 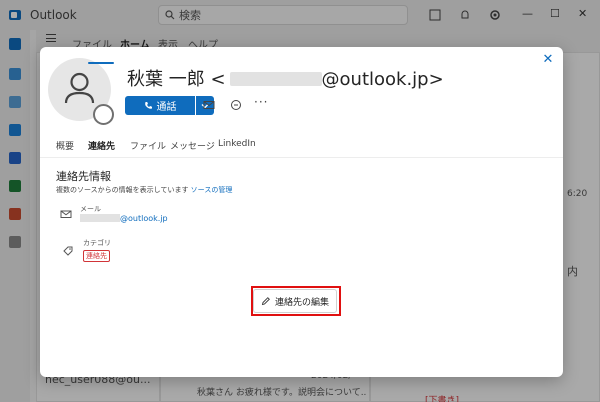 What do you see at coordinates (90, 209) in the screenshot?
I see `email-label: メール` at bounding box center [90, 209].